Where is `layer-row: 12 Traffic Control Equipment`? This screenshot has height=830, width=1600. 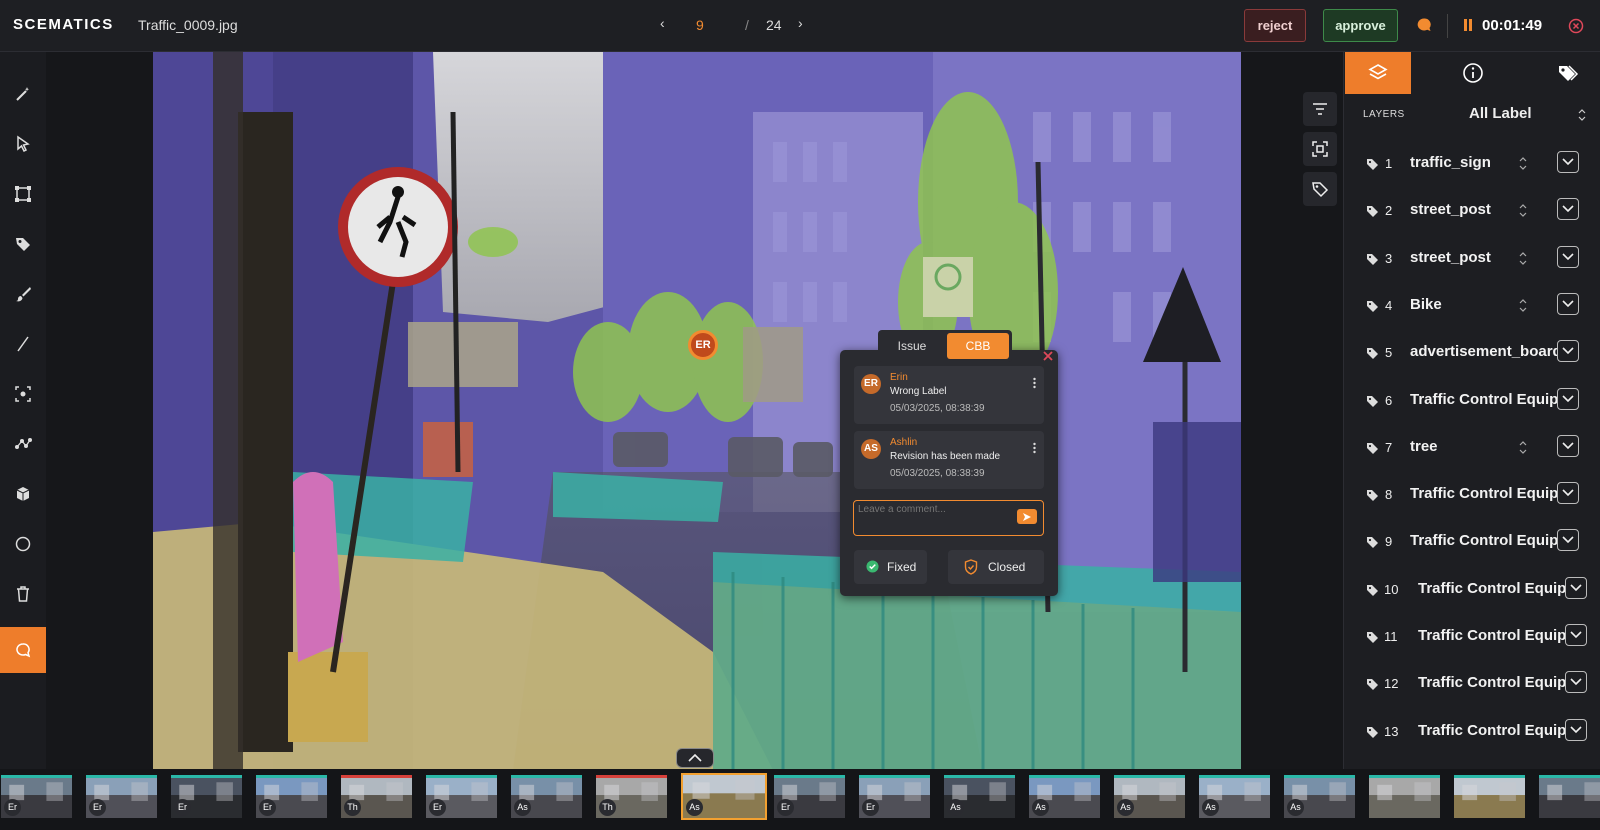
layer-row: 12 Traffic Control Equipment is located at coordinates (1472, 684).